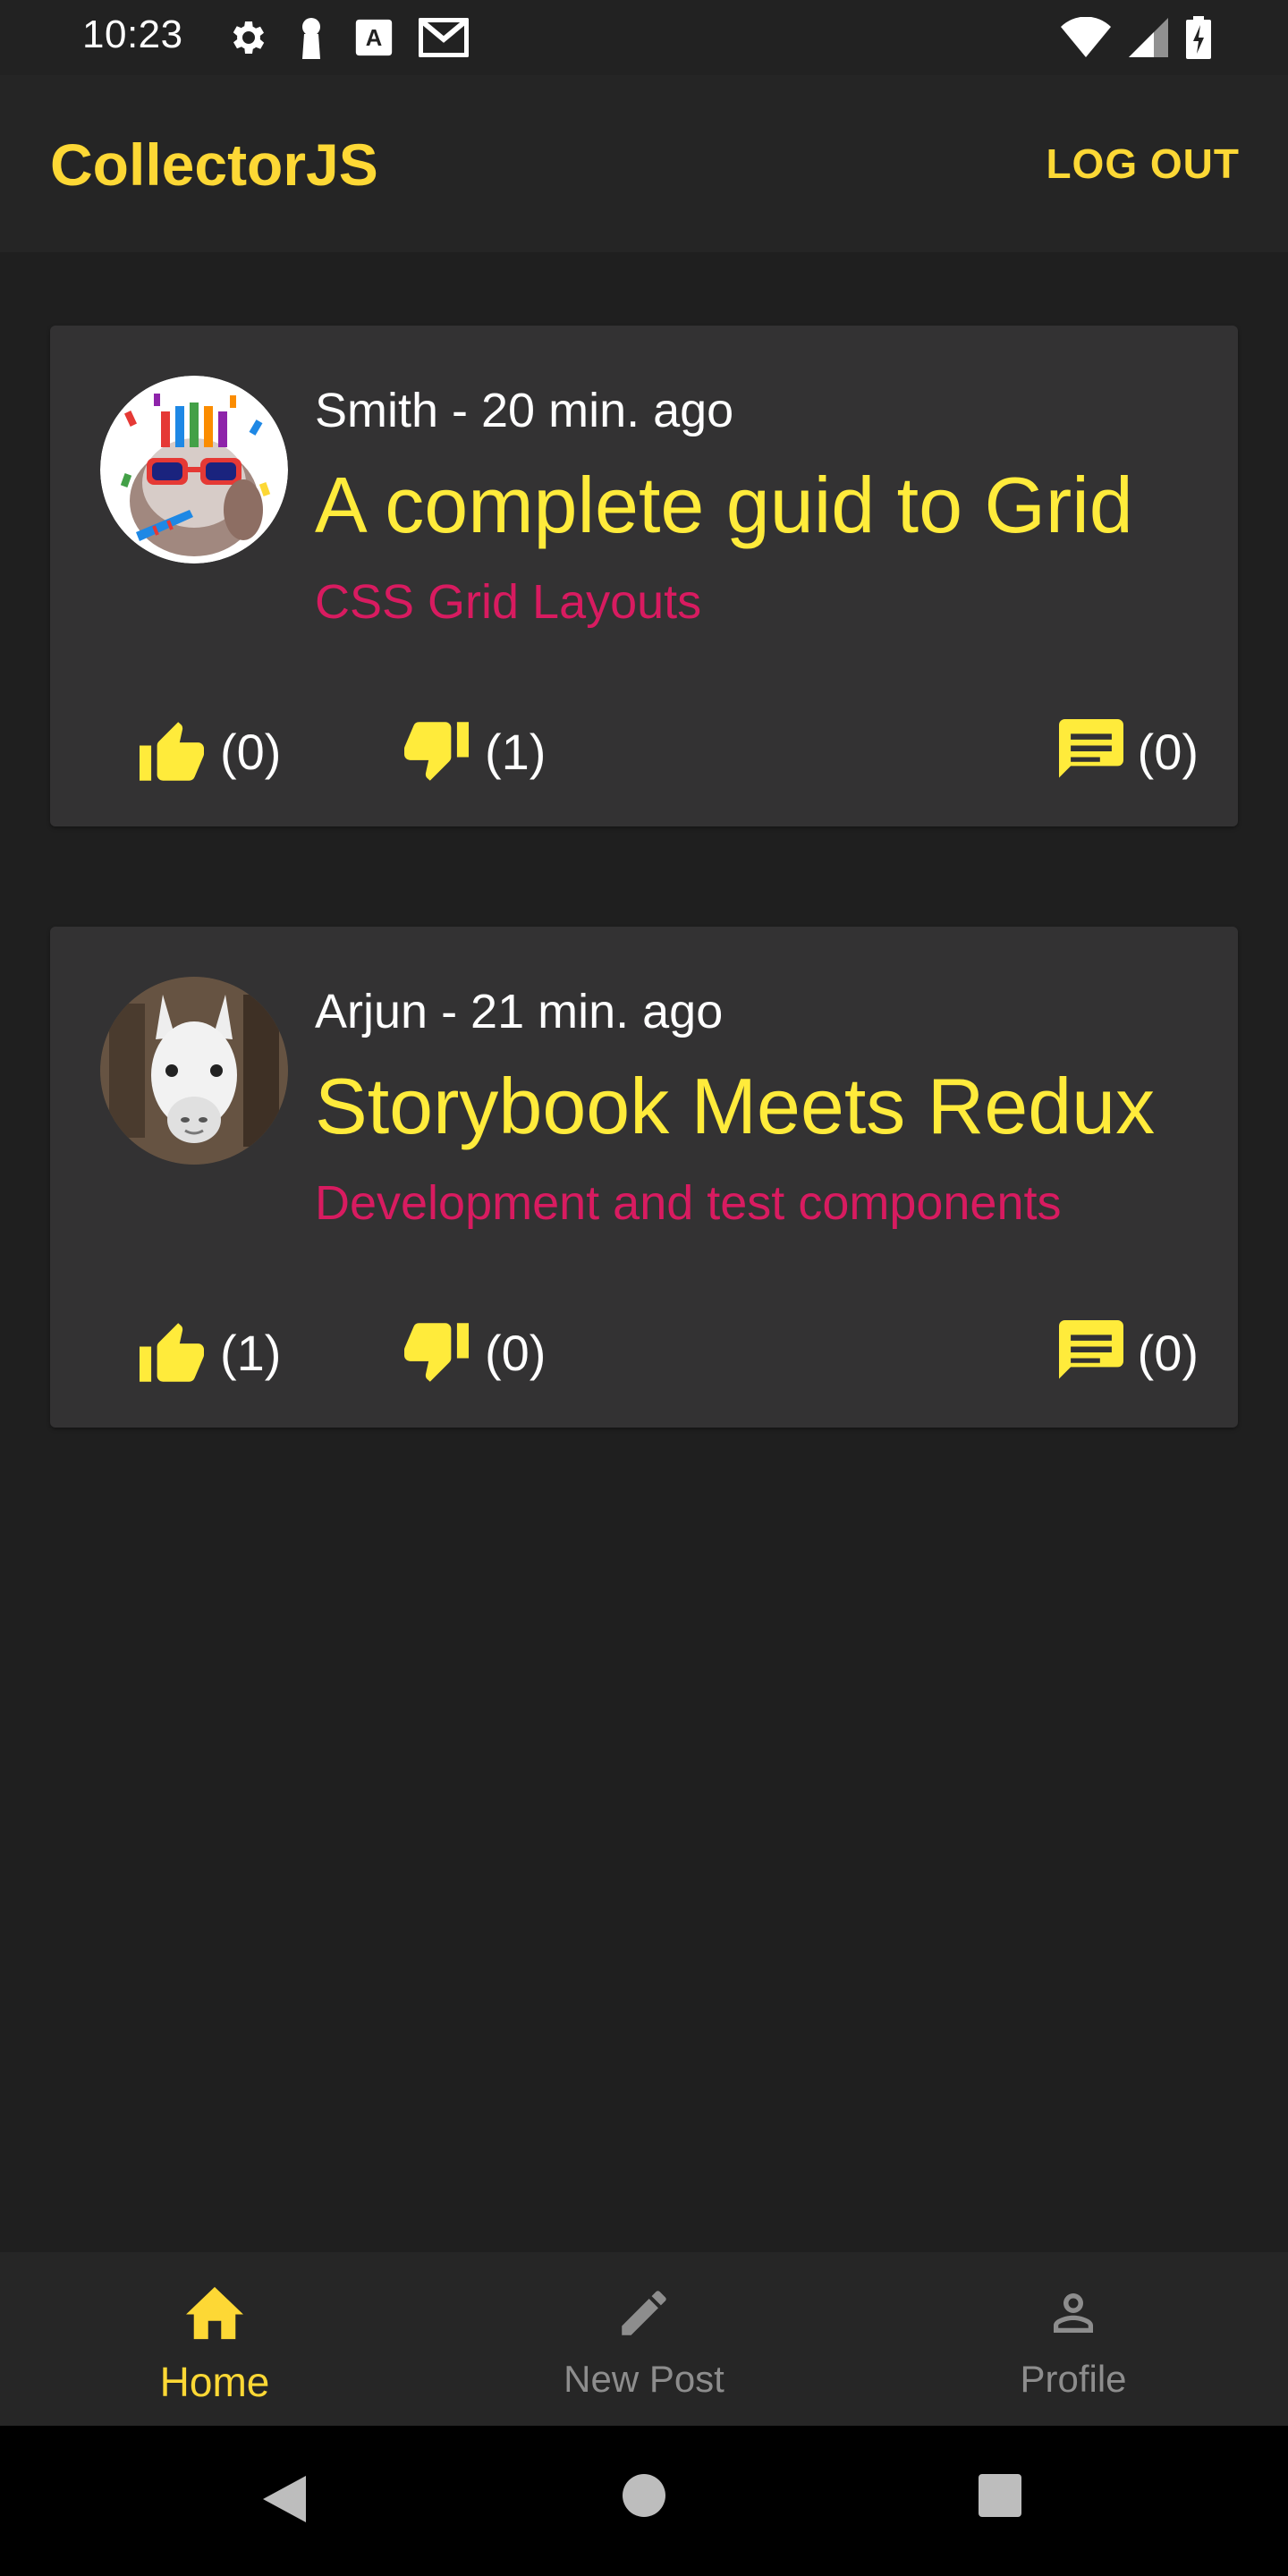  I want to click on nav-new-post: New Post, so click(644, 2339).